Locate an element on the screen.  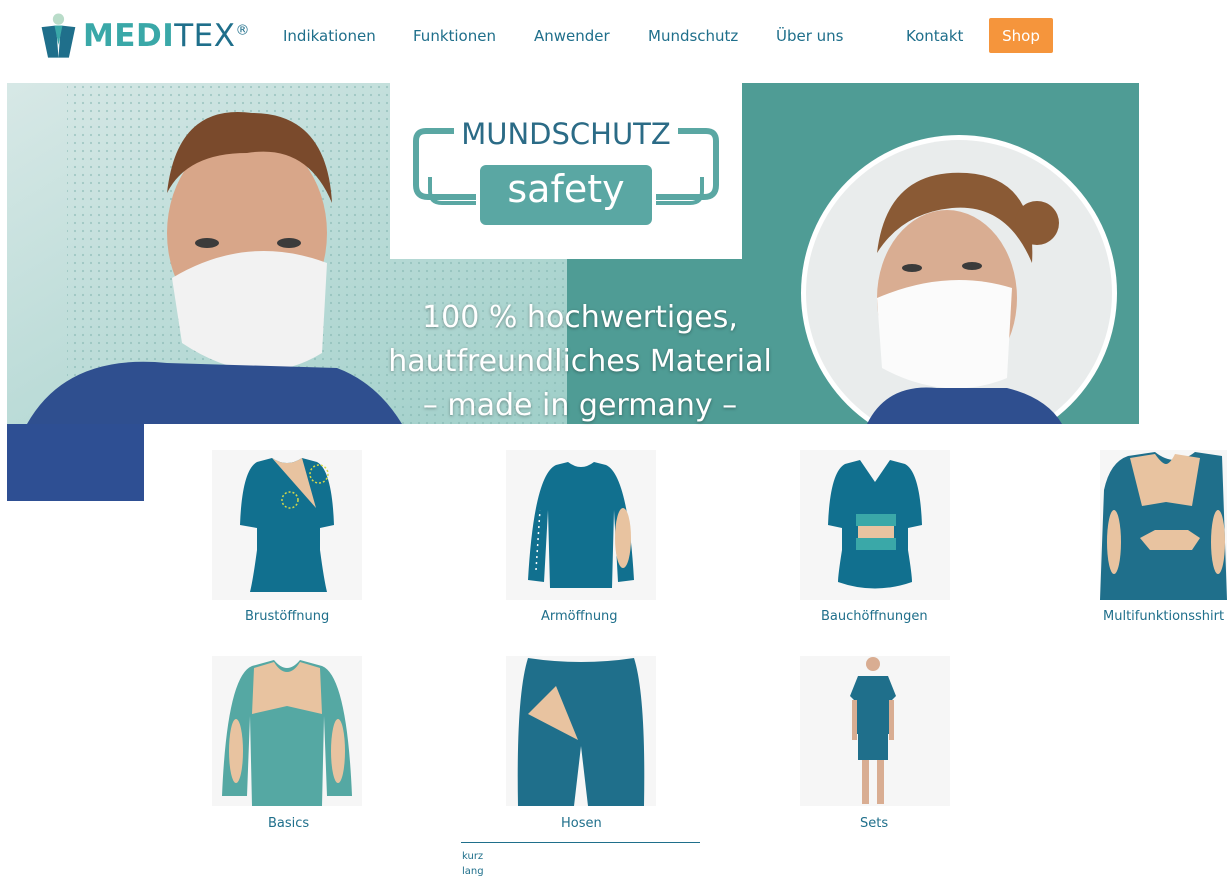
category-label-brustoeffnung: Brustöffnung is located at coordinates (287, 616).